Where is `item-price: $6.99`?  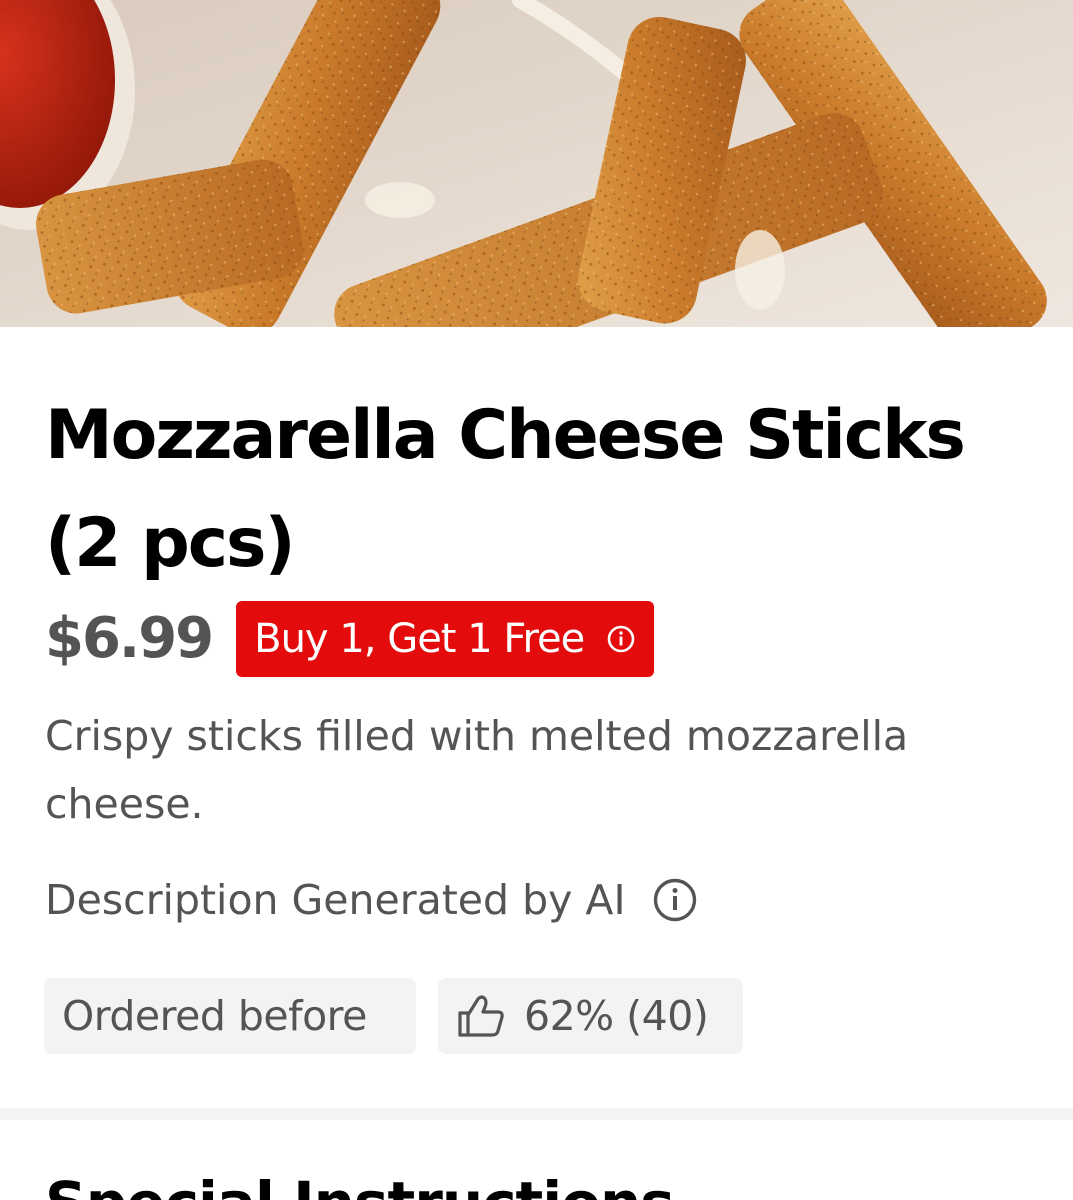 item-price: $6.99 is located at coordinates (129, 638).